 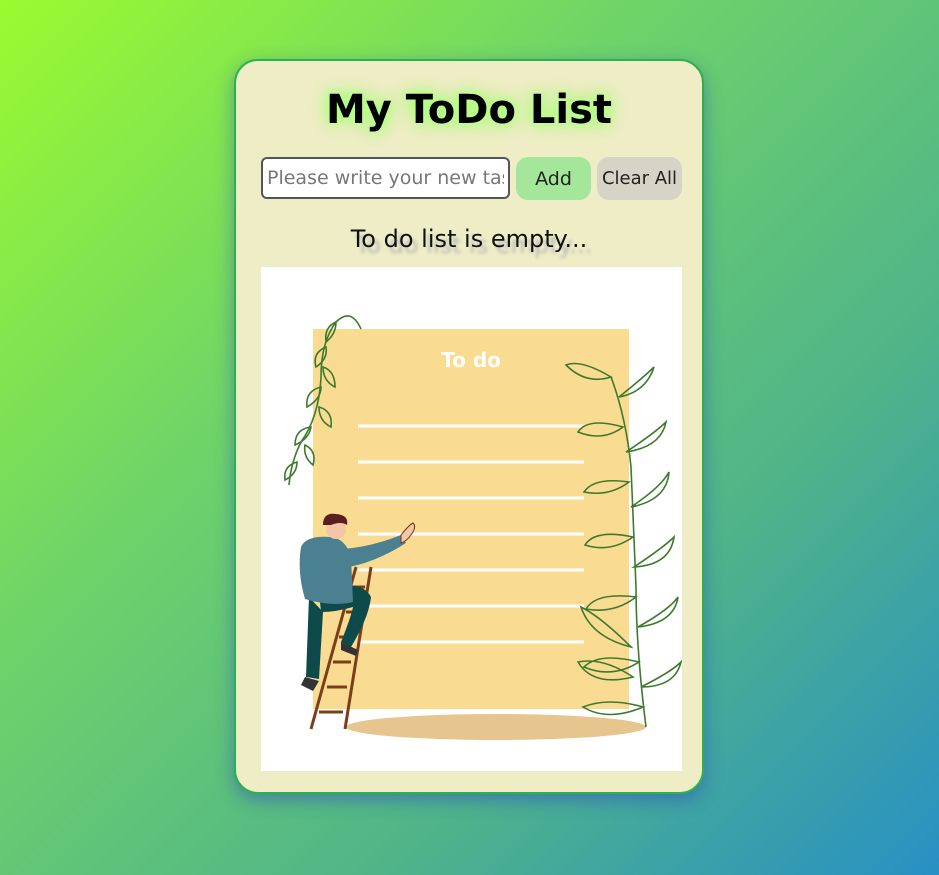 What do you see at coordinates (639, 178) in the screenshot?
I see `clear-all-button: Clear All` at bounding box center [639, 178].